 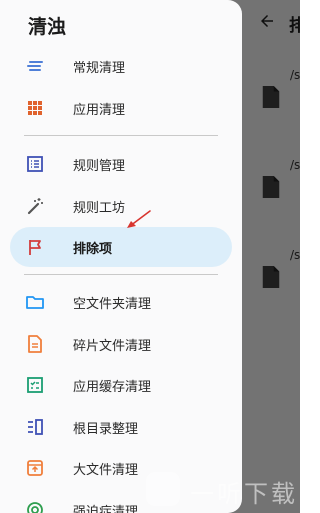 What do you see at coordinates (106, 429) in the screenshot?
I see `nav-item-label: 根目录整理` at bounding box center [106, 429].